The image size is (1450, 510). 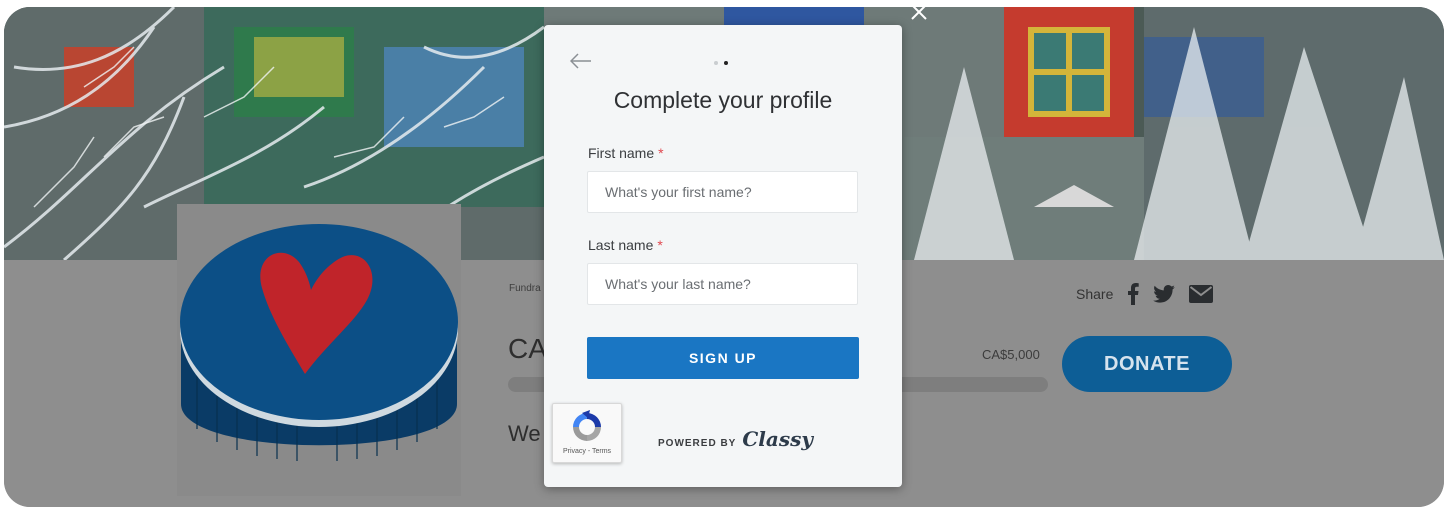 I want to click on close-icon, so click(x=919, y=15).